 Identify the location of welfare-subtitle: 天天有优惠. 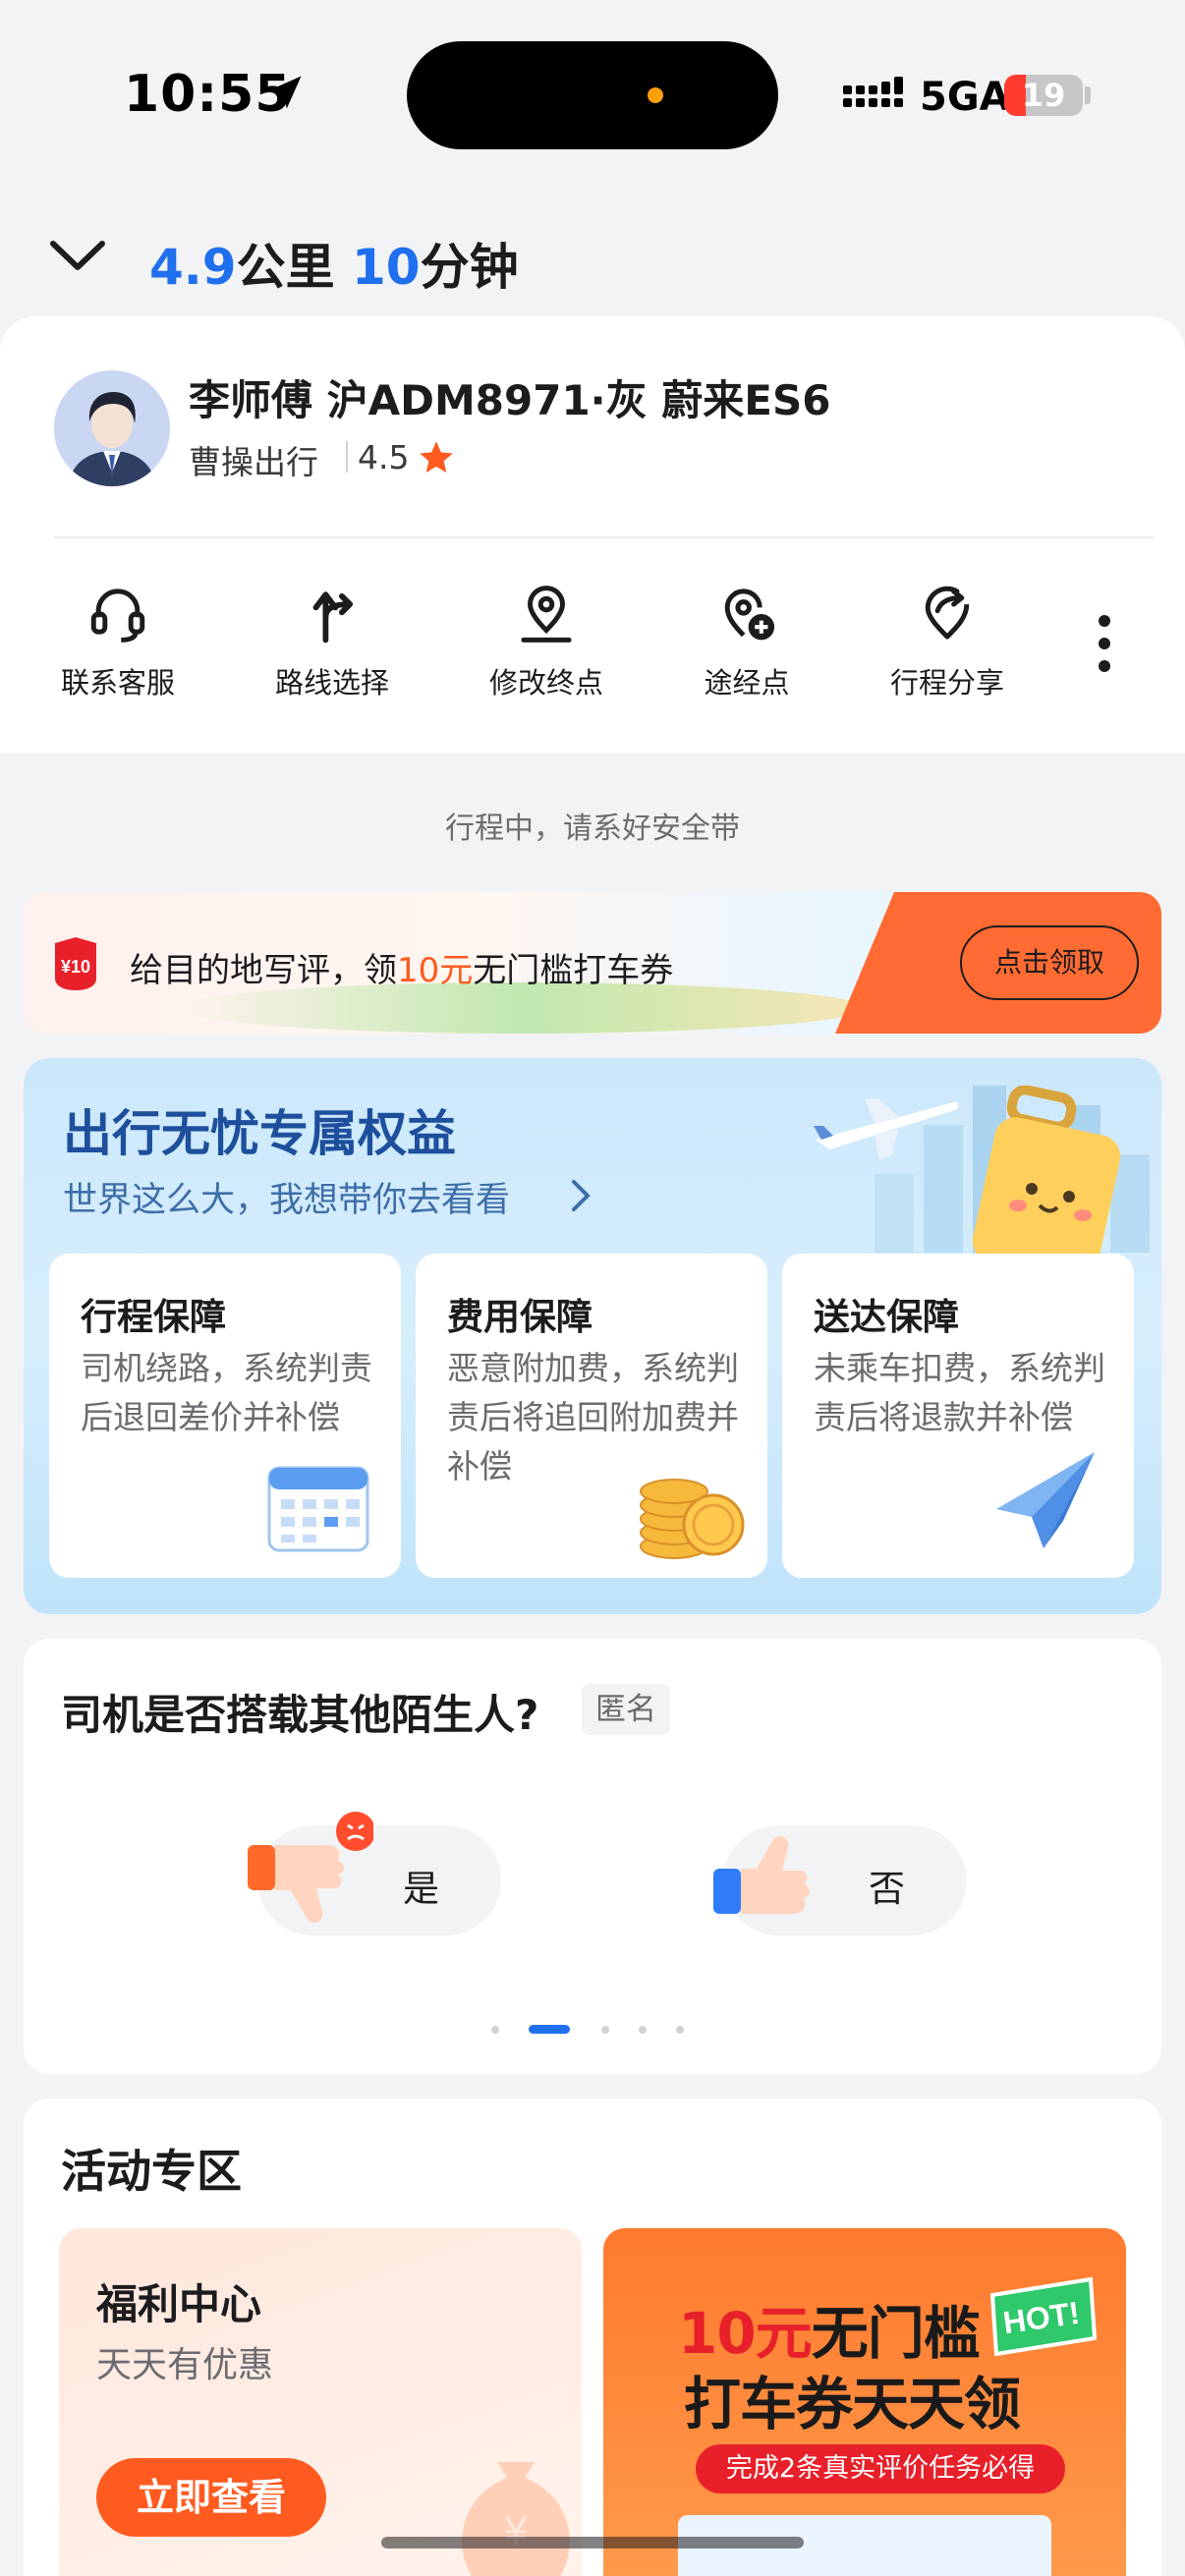
(185, 2365).